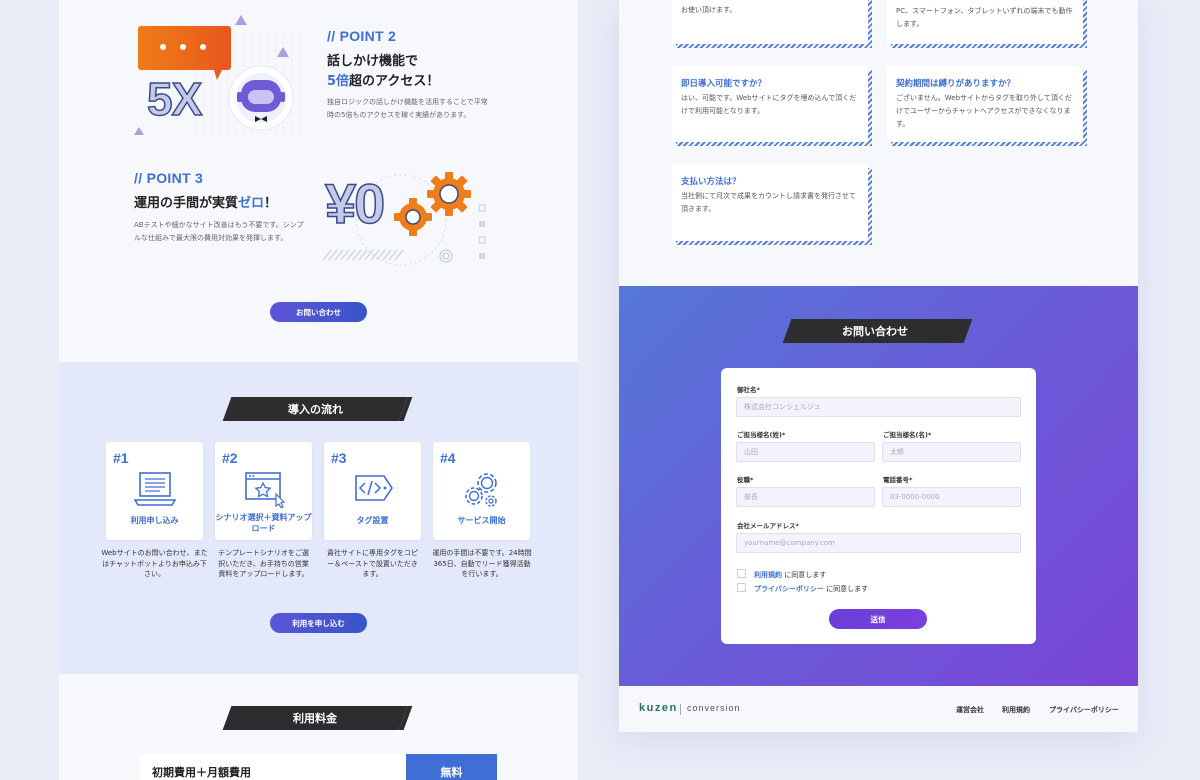 The height and width of the screenshot is (780, 1200). I want to click on privacy-agree-text: プライバシーポリシー に同意します, so click(811, 589).